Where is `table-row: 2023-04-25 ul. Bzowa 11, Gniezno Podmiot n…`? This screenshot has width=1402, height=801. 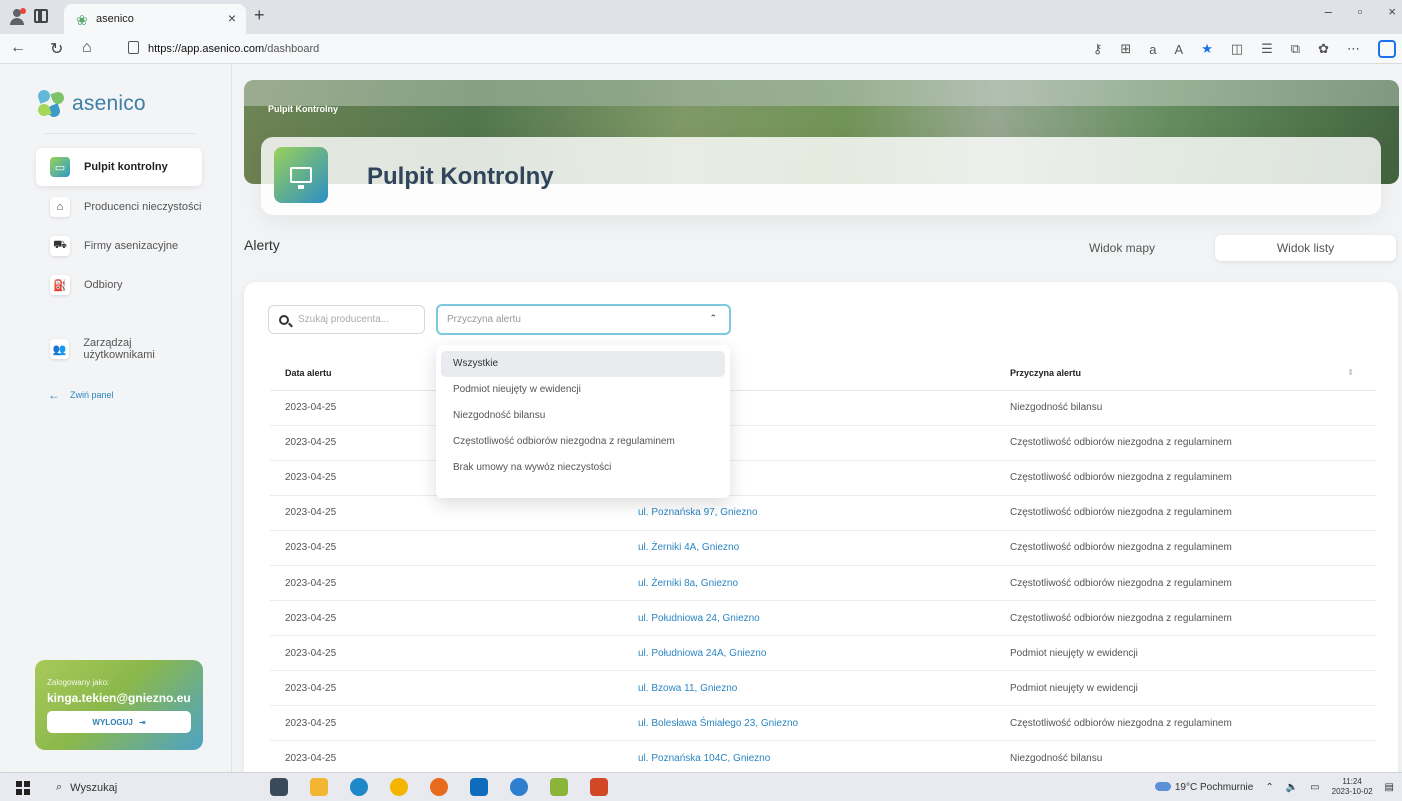 table-row: 2023-04-25 ul. Bzowa 11, Gniezno Podmiot n… is located at coordinates (823, 688).